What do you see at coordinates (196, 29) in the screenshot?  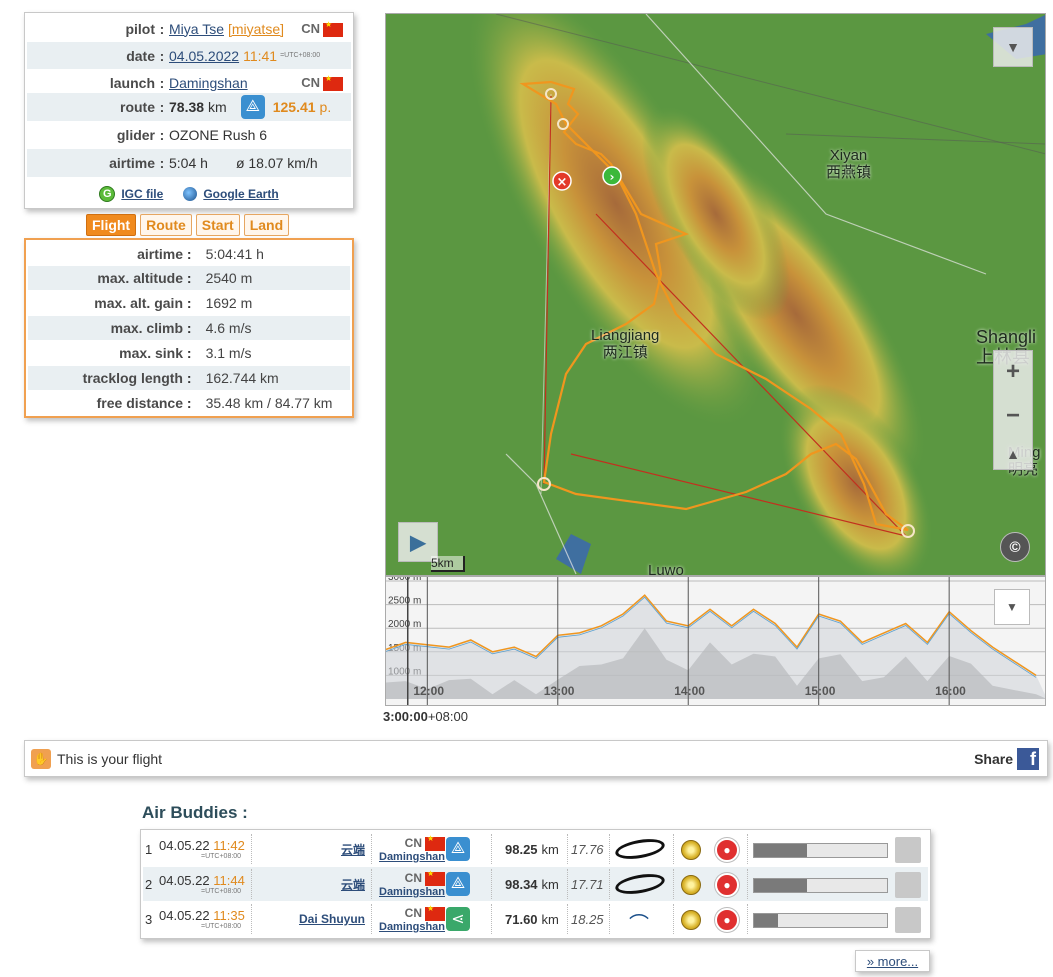 I see `pilot-name-link: Miya Tse` at bounding box center [196, 29].